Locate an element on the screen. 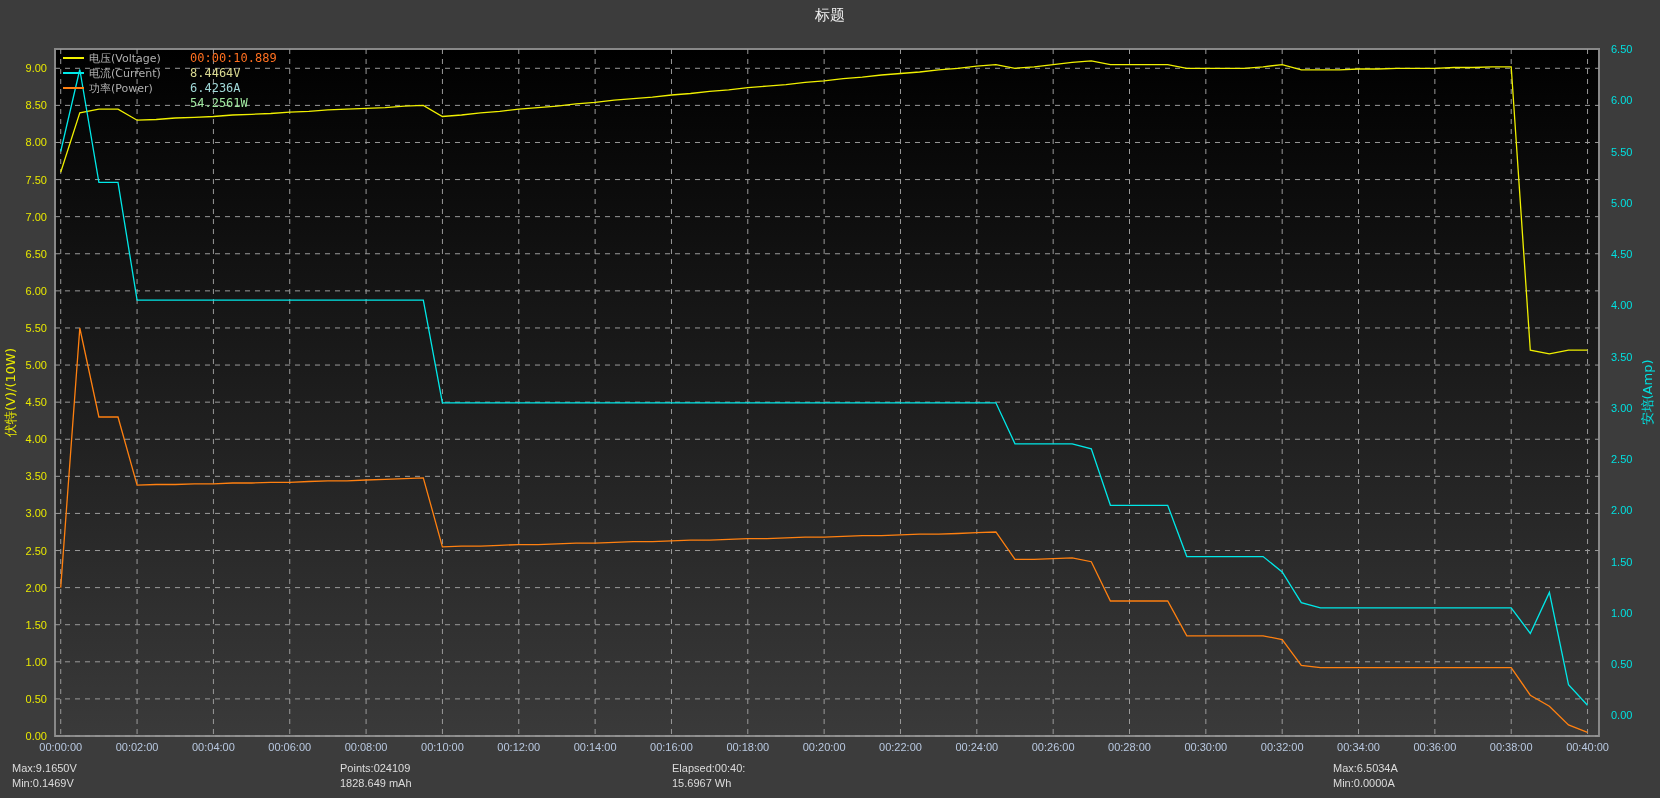 The image size is (1660, 798). axis-tick-label: 00:16:00 is located at coordinates (671, 746).